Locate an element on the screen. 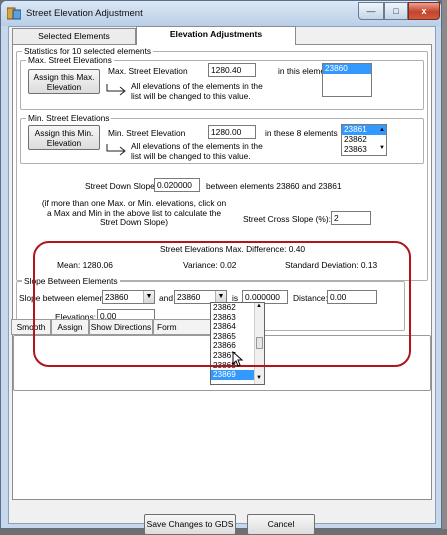 The width and height of the screenshot is (447, 535). min-elevation-field: 1280.00 is located at coordinates (232, 132).